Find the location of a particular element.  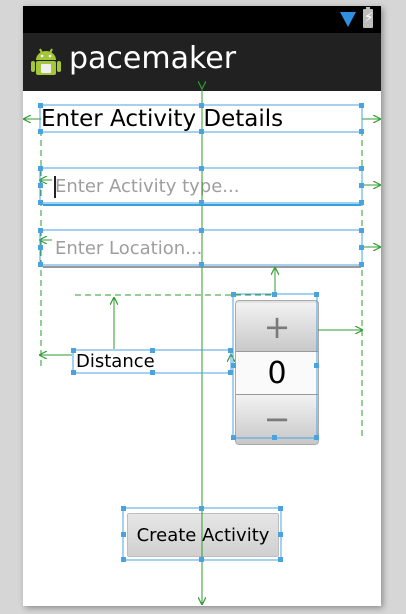

decrement-button: − is located at coordinates (277, 419).